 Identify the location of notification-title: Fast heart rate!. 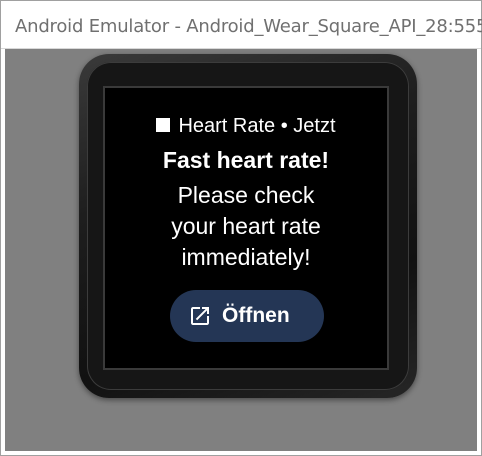
(246, 160).